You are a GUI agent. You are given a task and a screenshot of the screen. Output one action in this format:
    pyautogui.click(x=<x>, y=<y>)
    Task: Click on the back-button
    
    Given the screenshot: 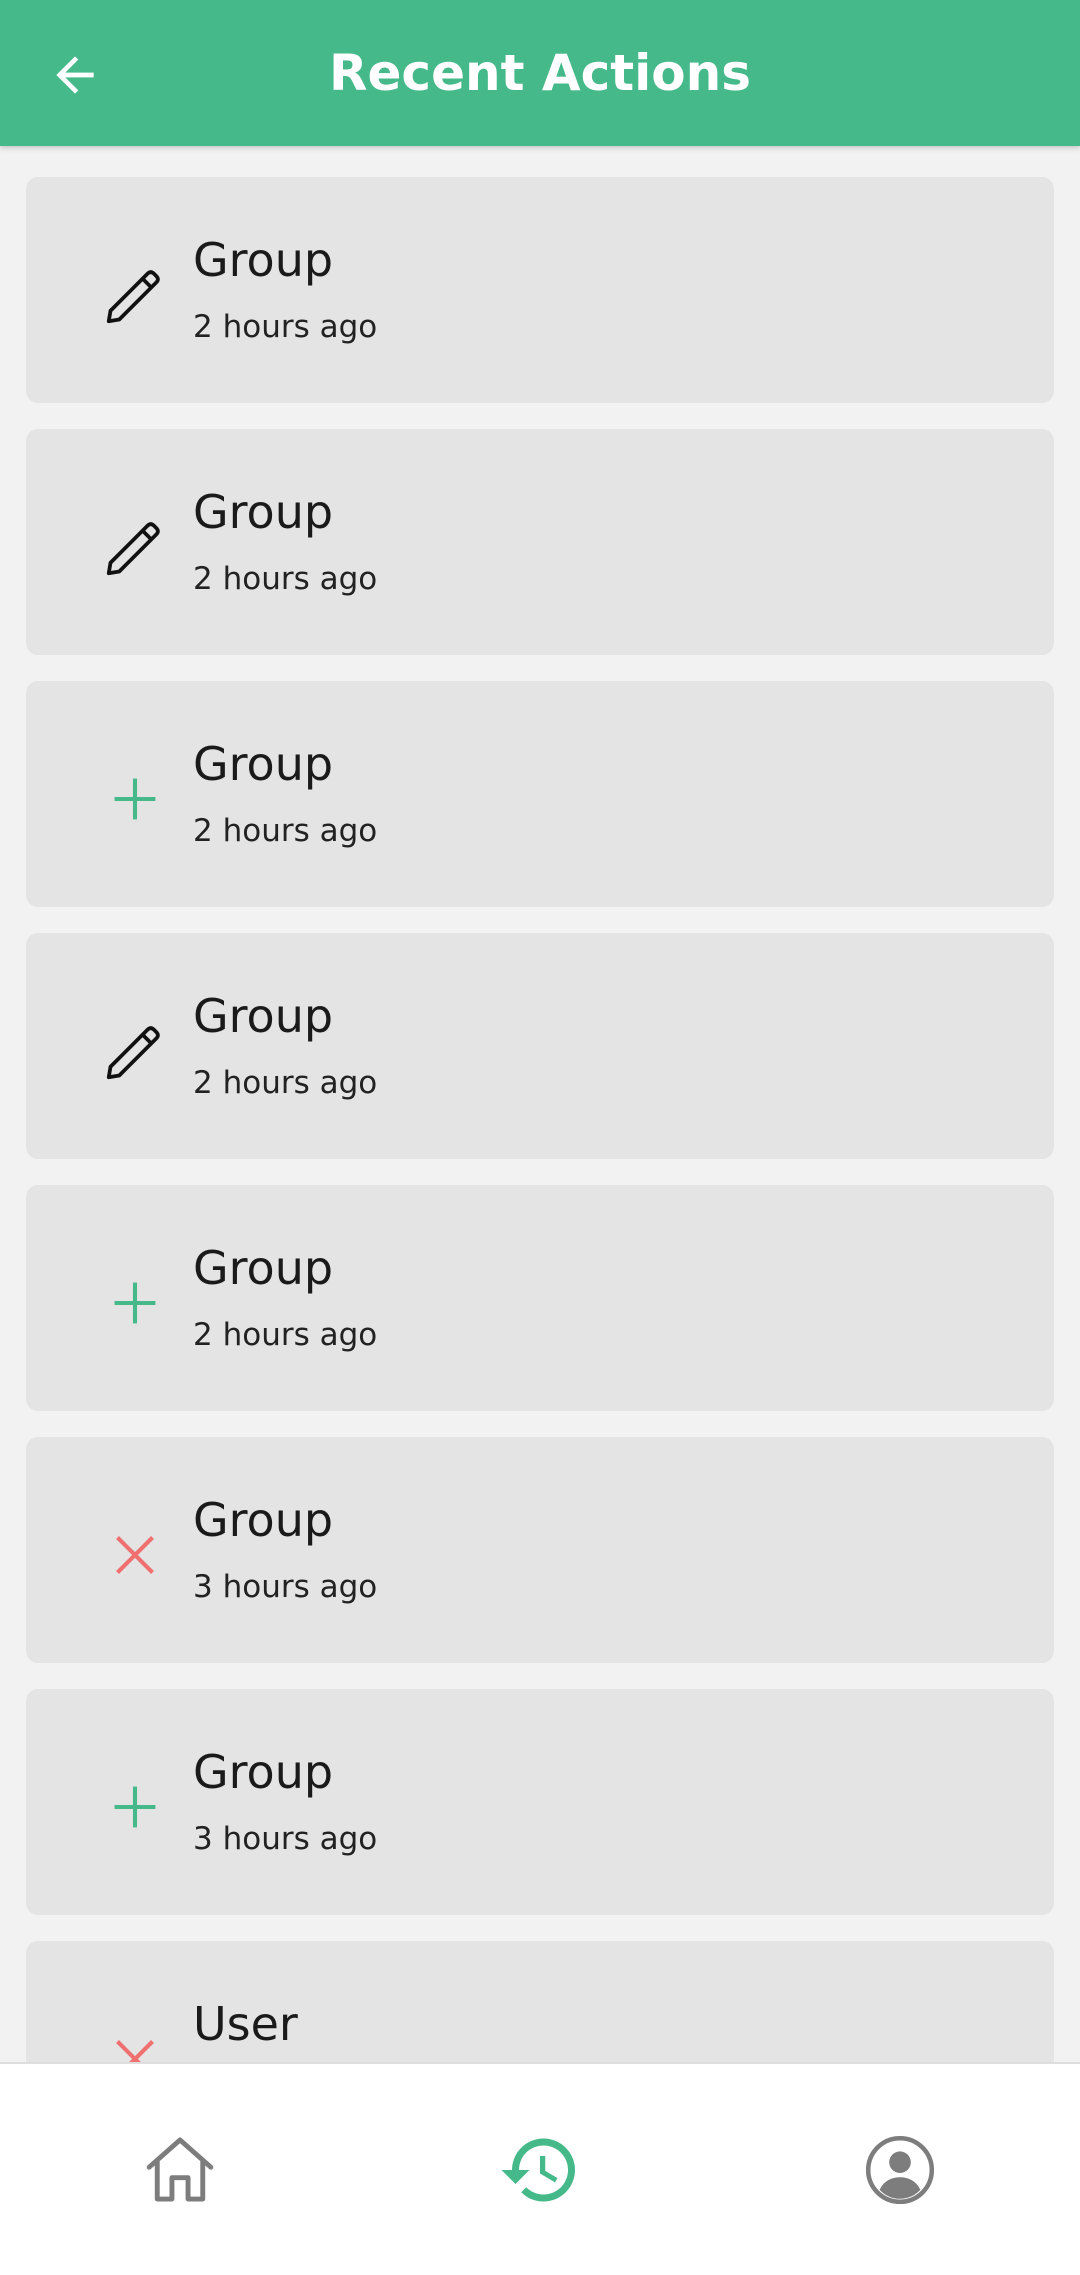 What is the action you would take?
    pyautogui.click(x=75, y=75)
    